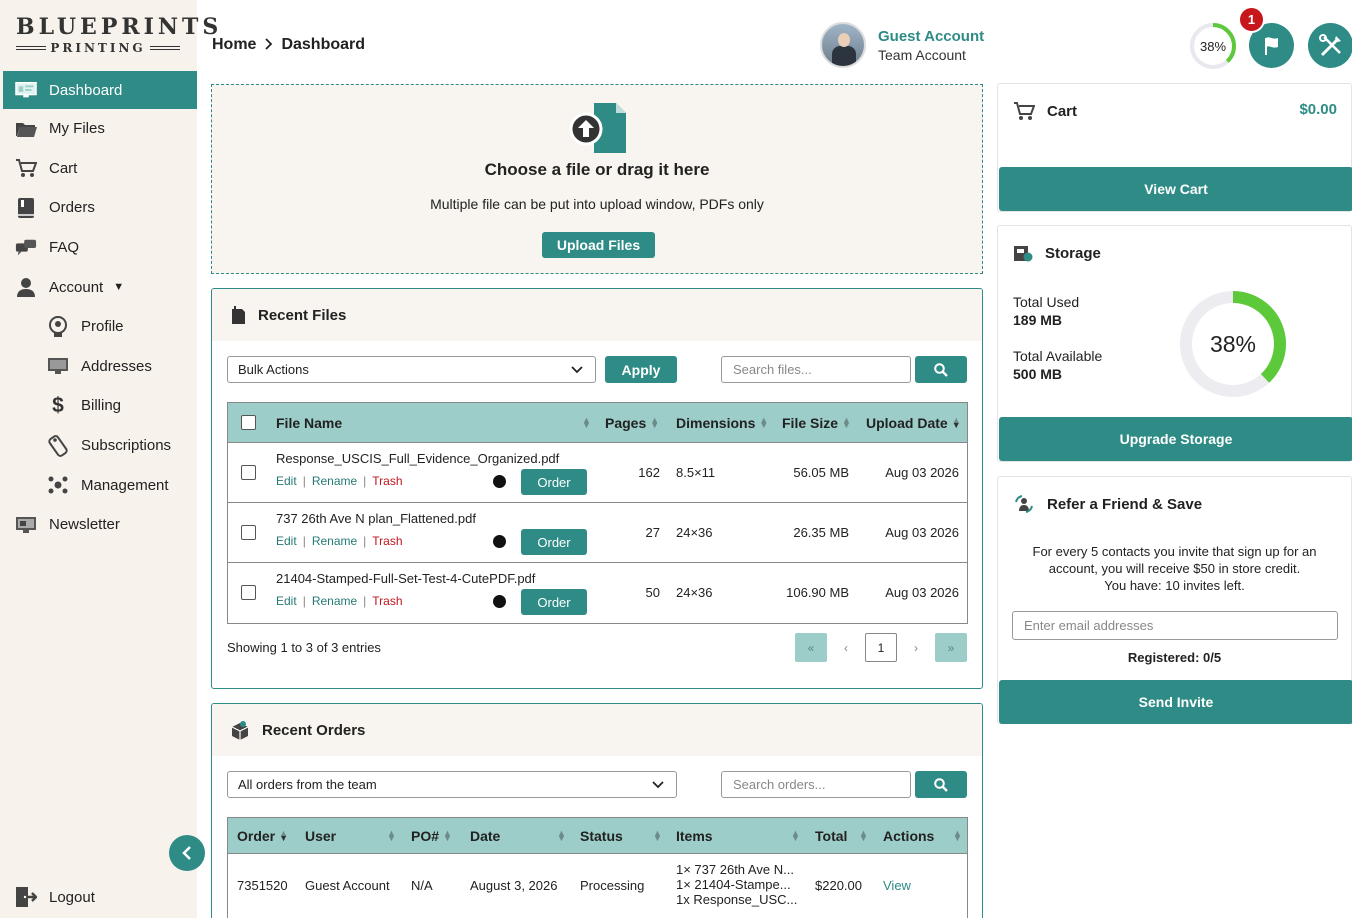 The width and height of the screenshot is (1352, 918). I want to click on cart-card: Cart $0.00 View Cart, so click(1174, 147).